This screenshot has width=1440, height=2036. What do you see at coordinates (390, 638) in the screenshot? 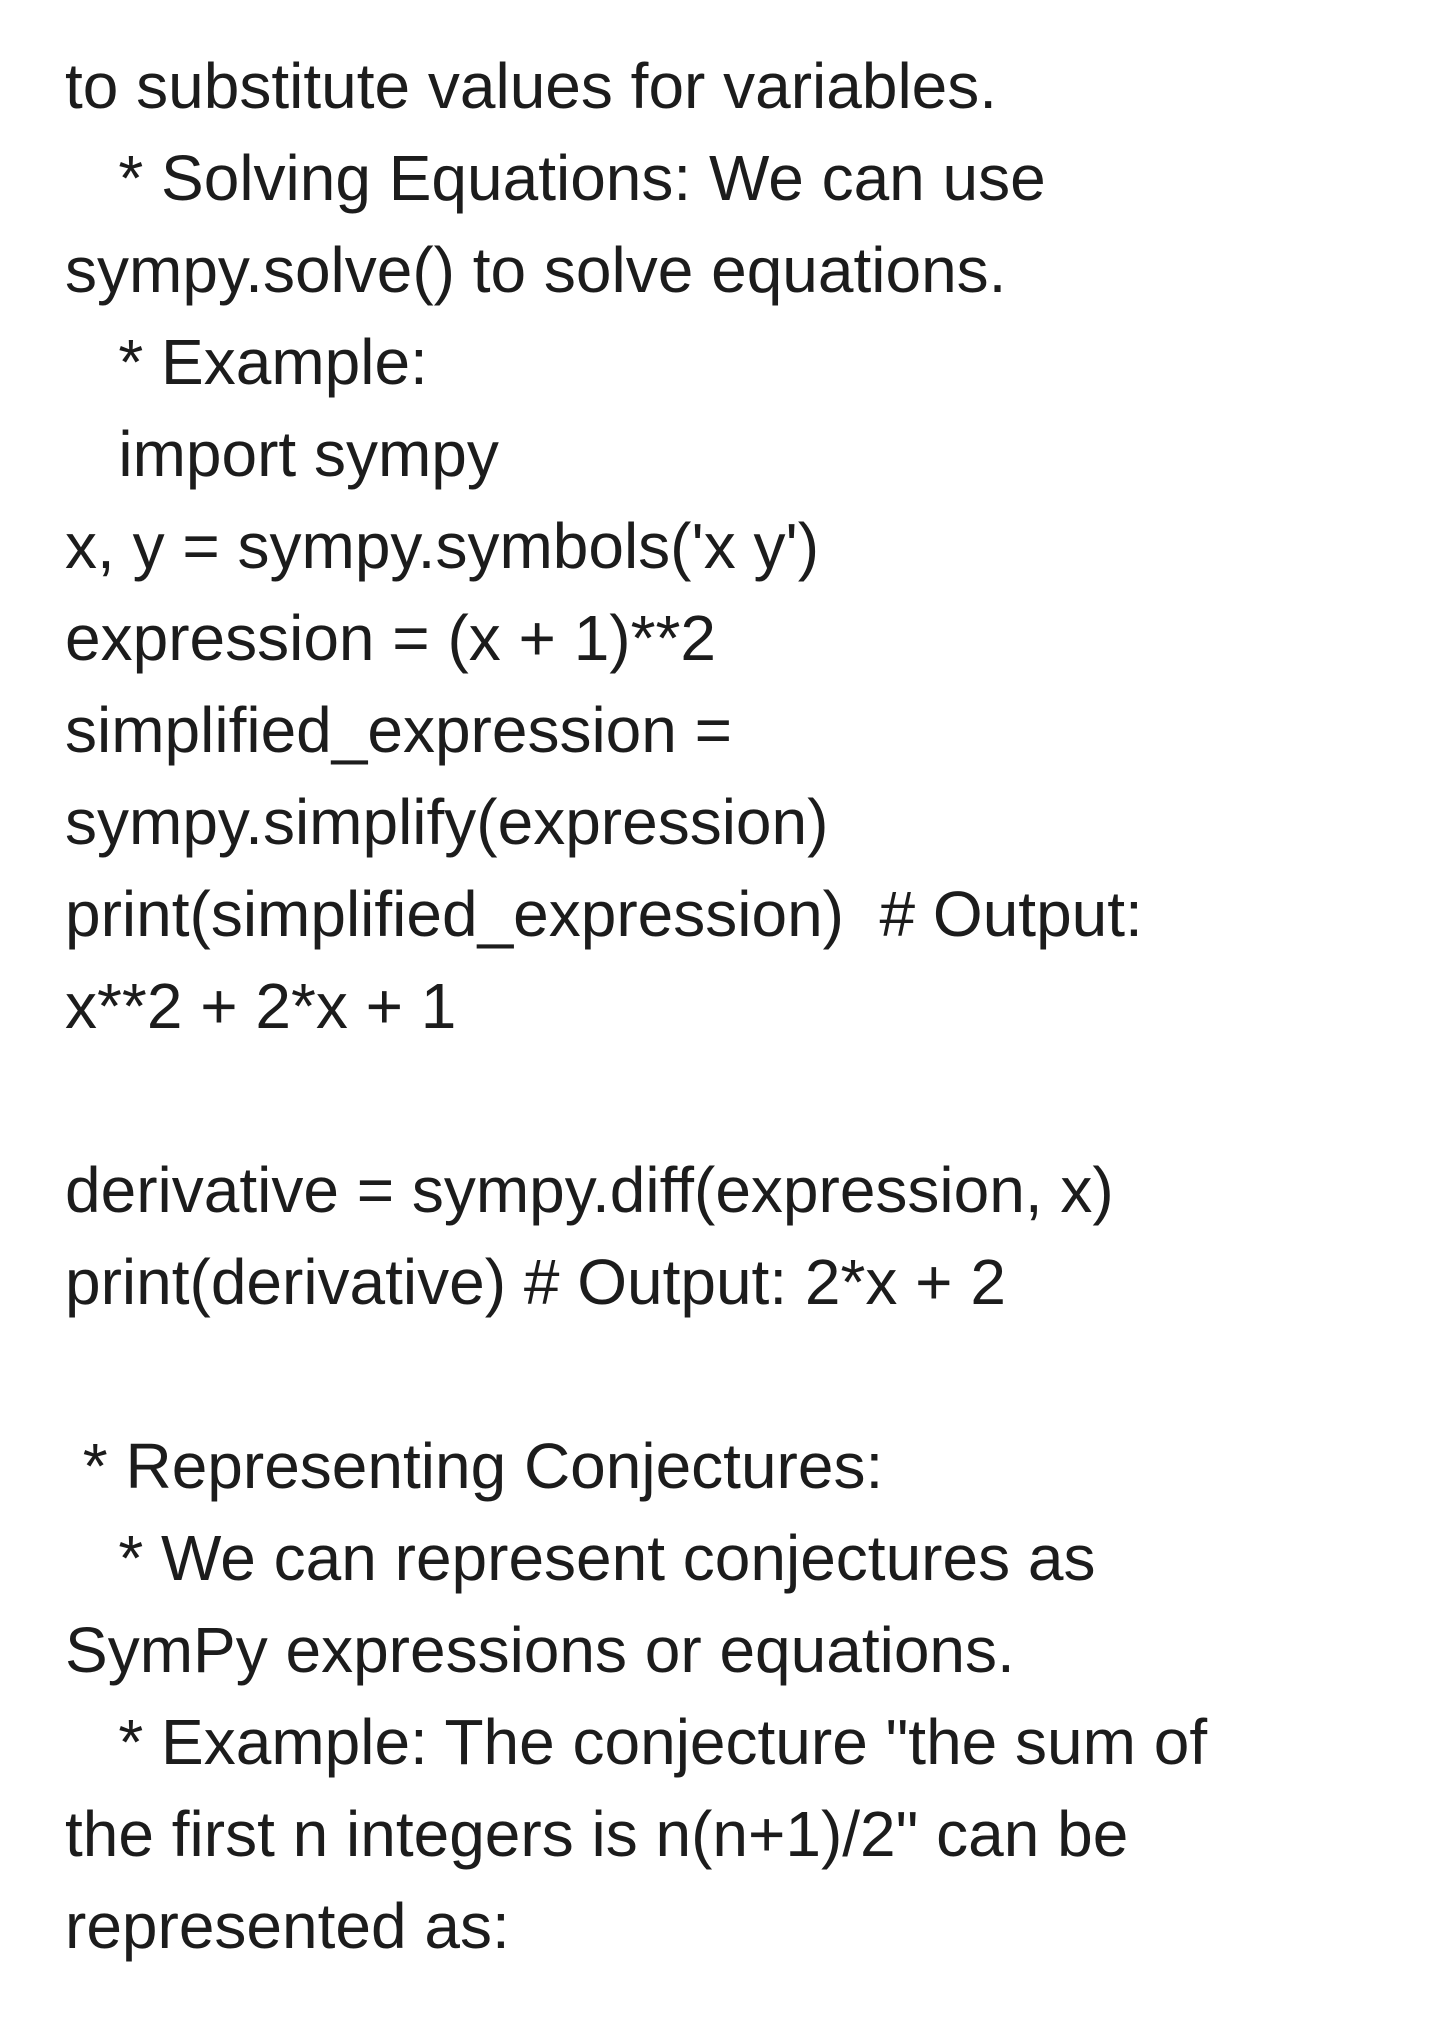
I see `code-line: expression = (x + 1)**2` at bounding box center [390, 638].